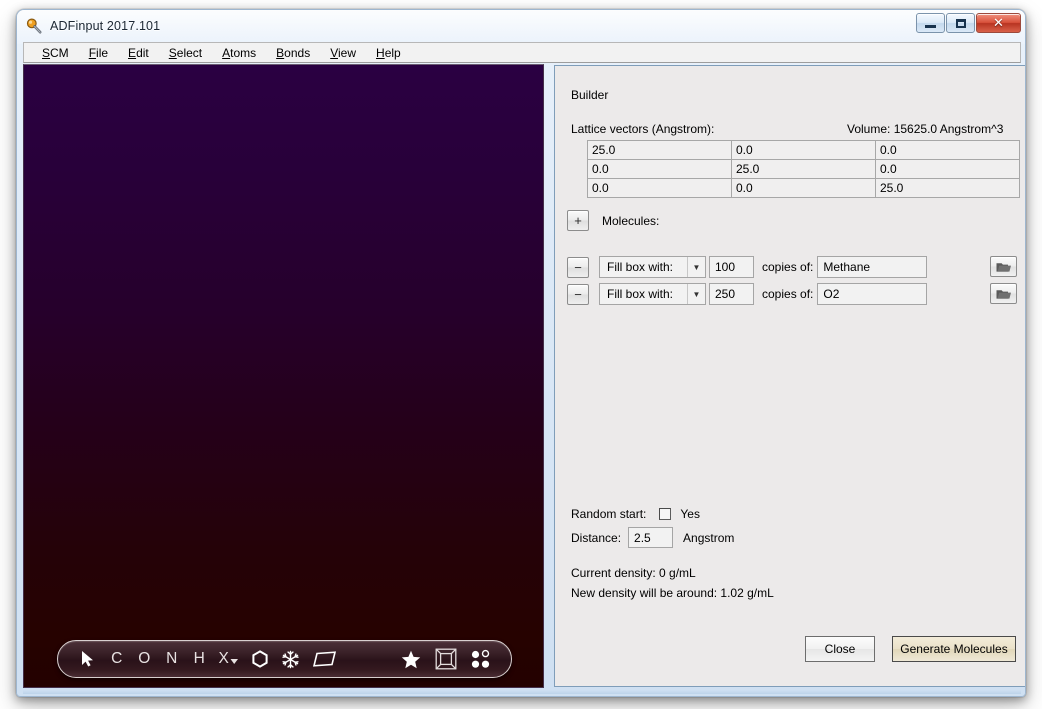 The image size is (1042, 709). Describe the element at coordinates (659, 150) in the screenshot. I see `lattice-cell-a1: 25.0` at that location.